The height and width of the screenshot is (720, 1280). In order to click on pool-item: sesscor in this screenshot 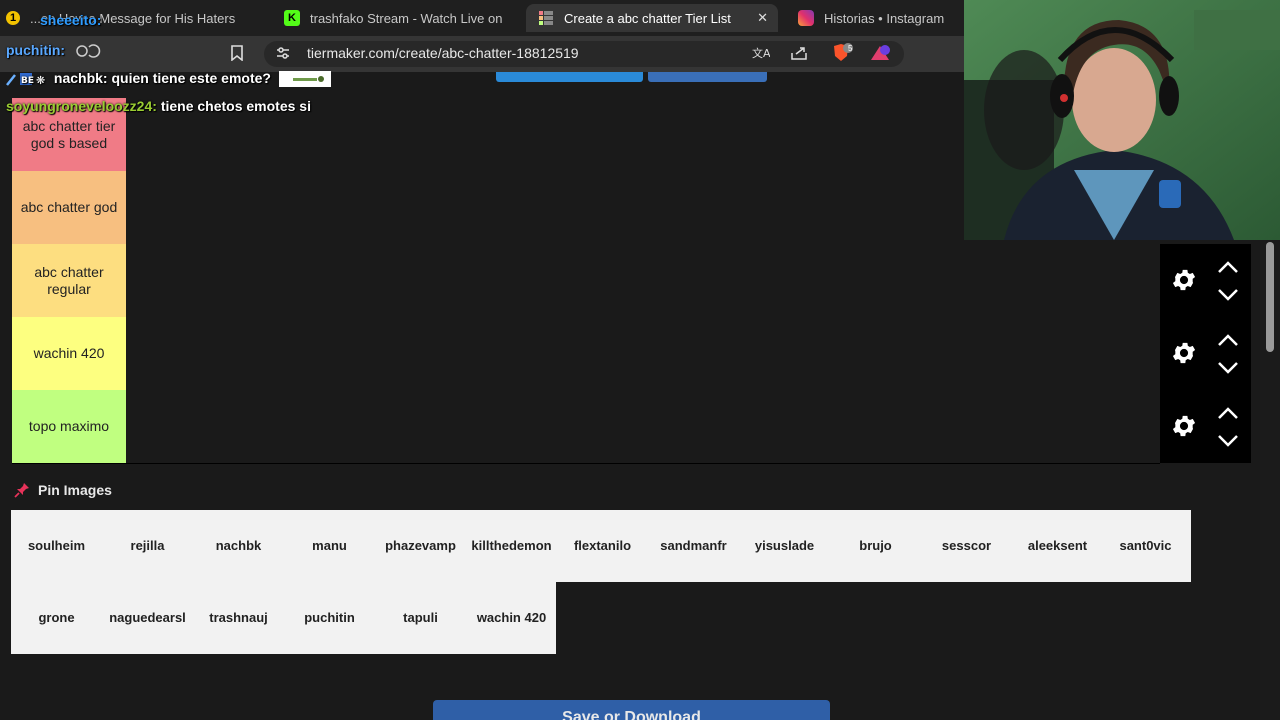, I will do `click(966, 545)`.